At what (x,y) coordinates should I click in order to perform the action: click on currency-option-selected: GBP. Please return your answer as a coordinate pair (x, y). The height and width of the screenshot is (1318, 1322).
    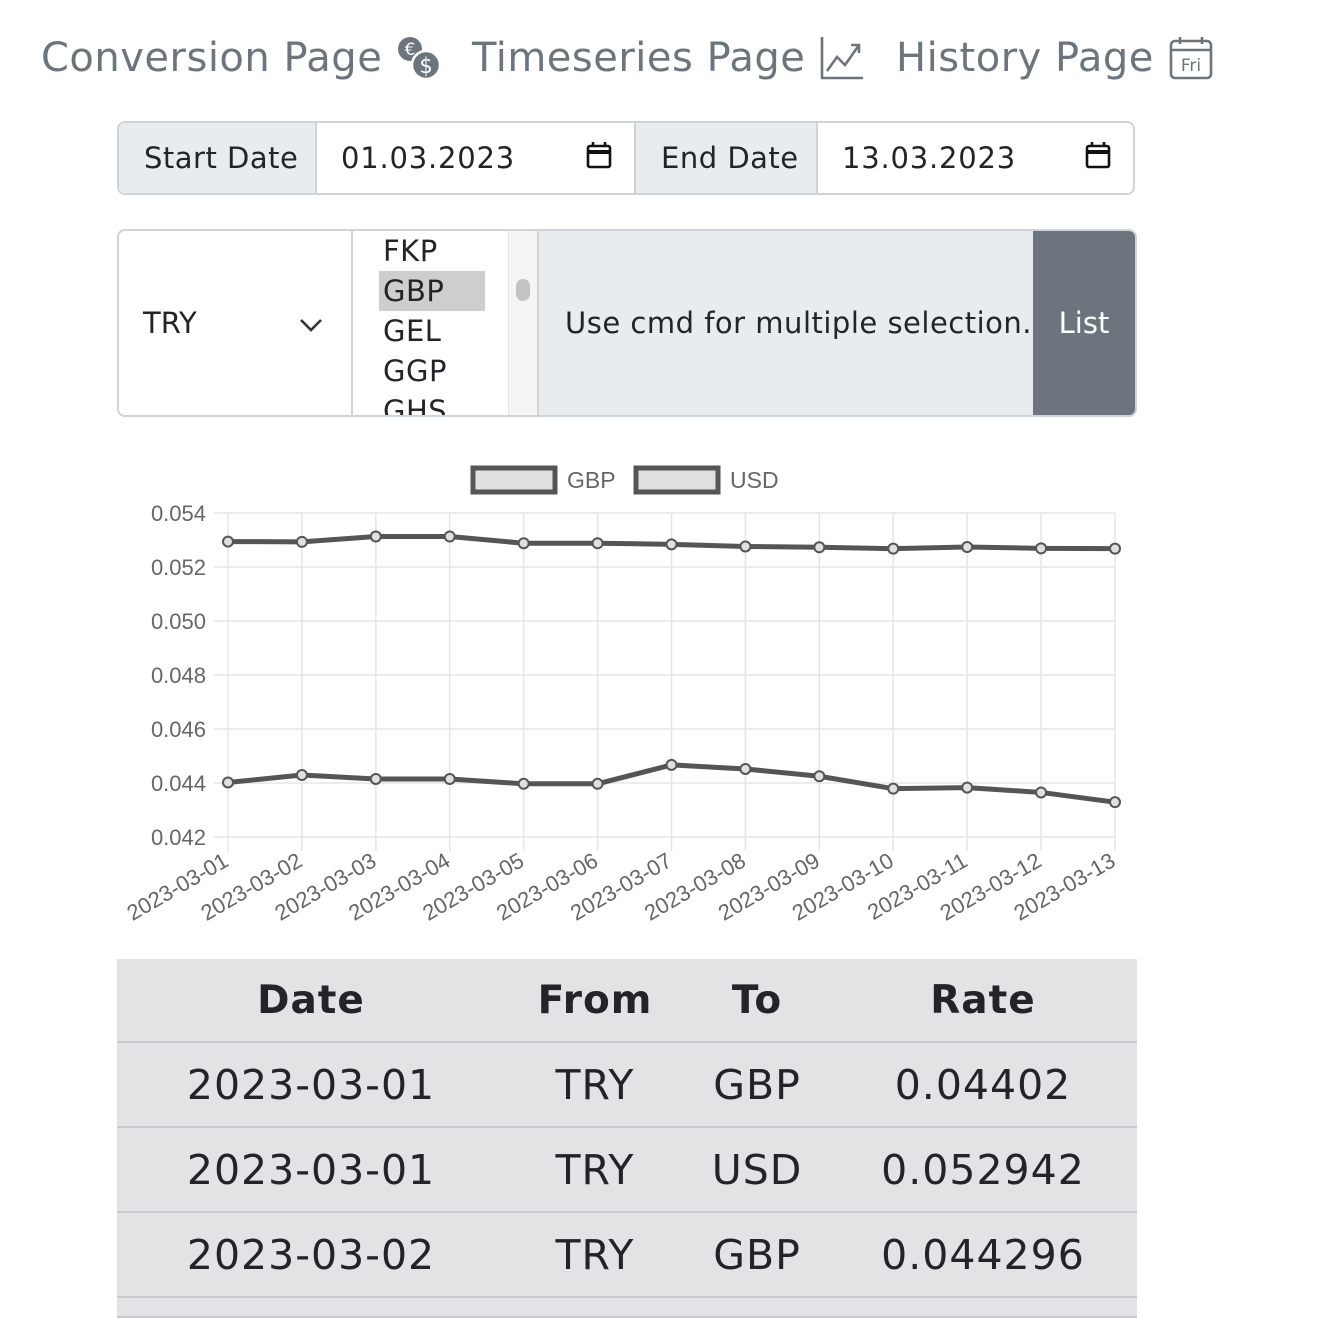
    Looking at the image, I should click on (432, 291).